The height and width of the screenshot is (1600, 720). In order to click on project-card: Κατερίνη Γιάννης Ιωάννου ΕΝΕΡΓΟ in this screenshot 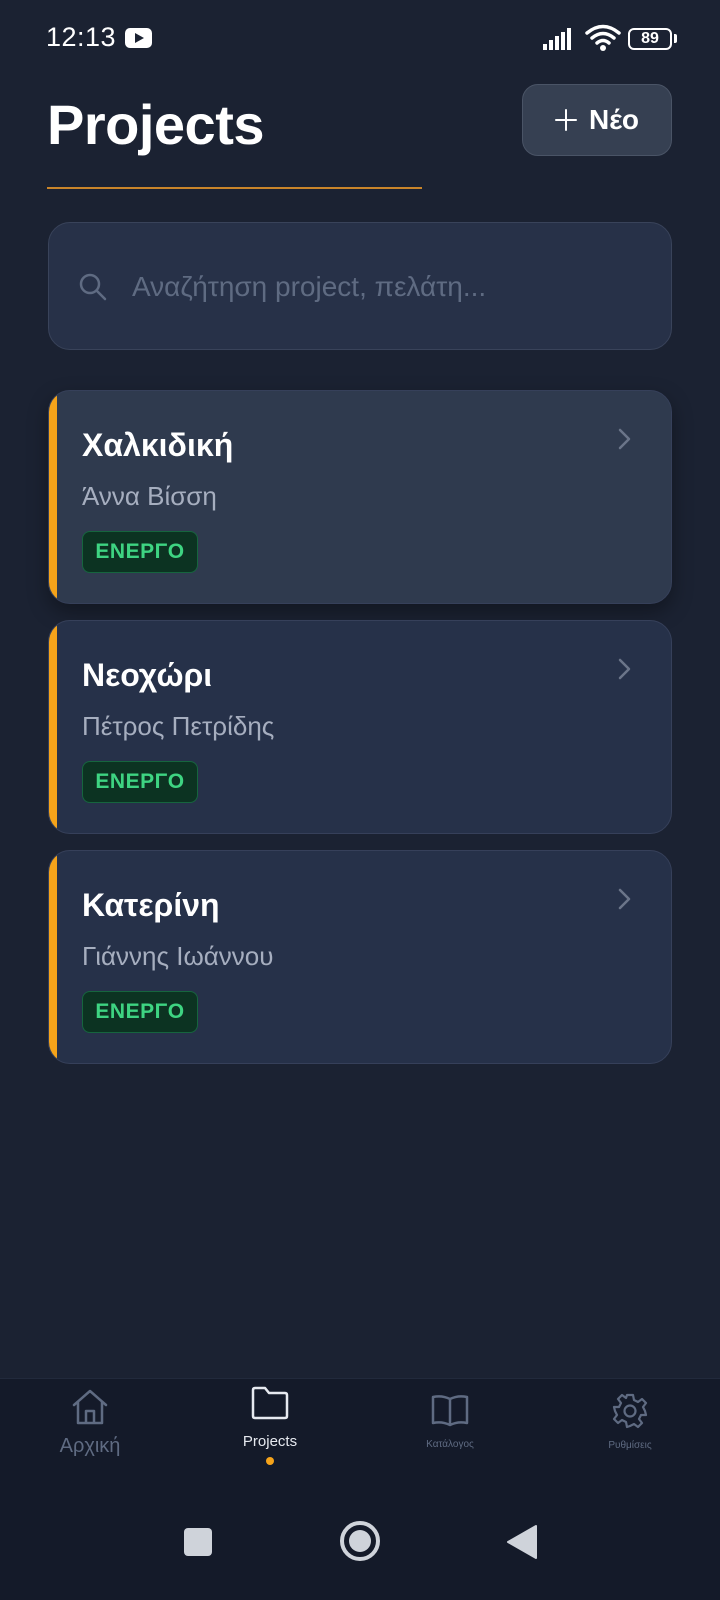, I will do `click(360, 957)`.